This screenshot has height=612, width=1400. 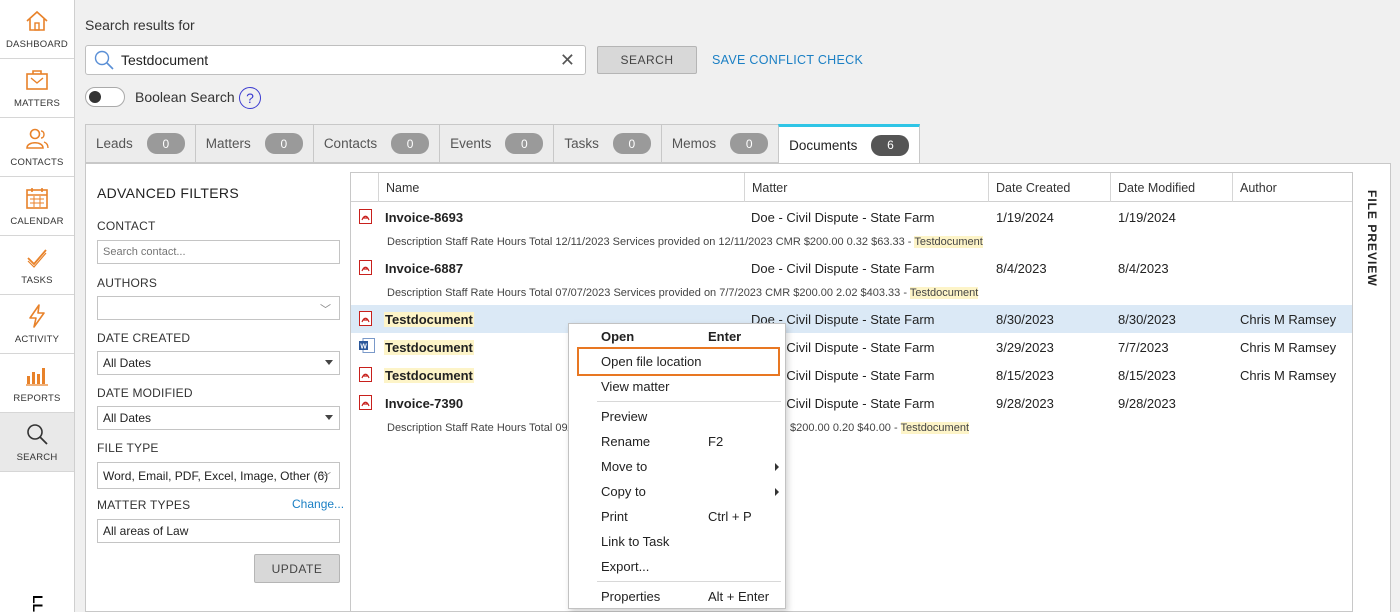 What do you see at coordinates (325, 310) in the screenshot?
I see `chevron-down-icon: ﹀` at bounding box center [325, 310].